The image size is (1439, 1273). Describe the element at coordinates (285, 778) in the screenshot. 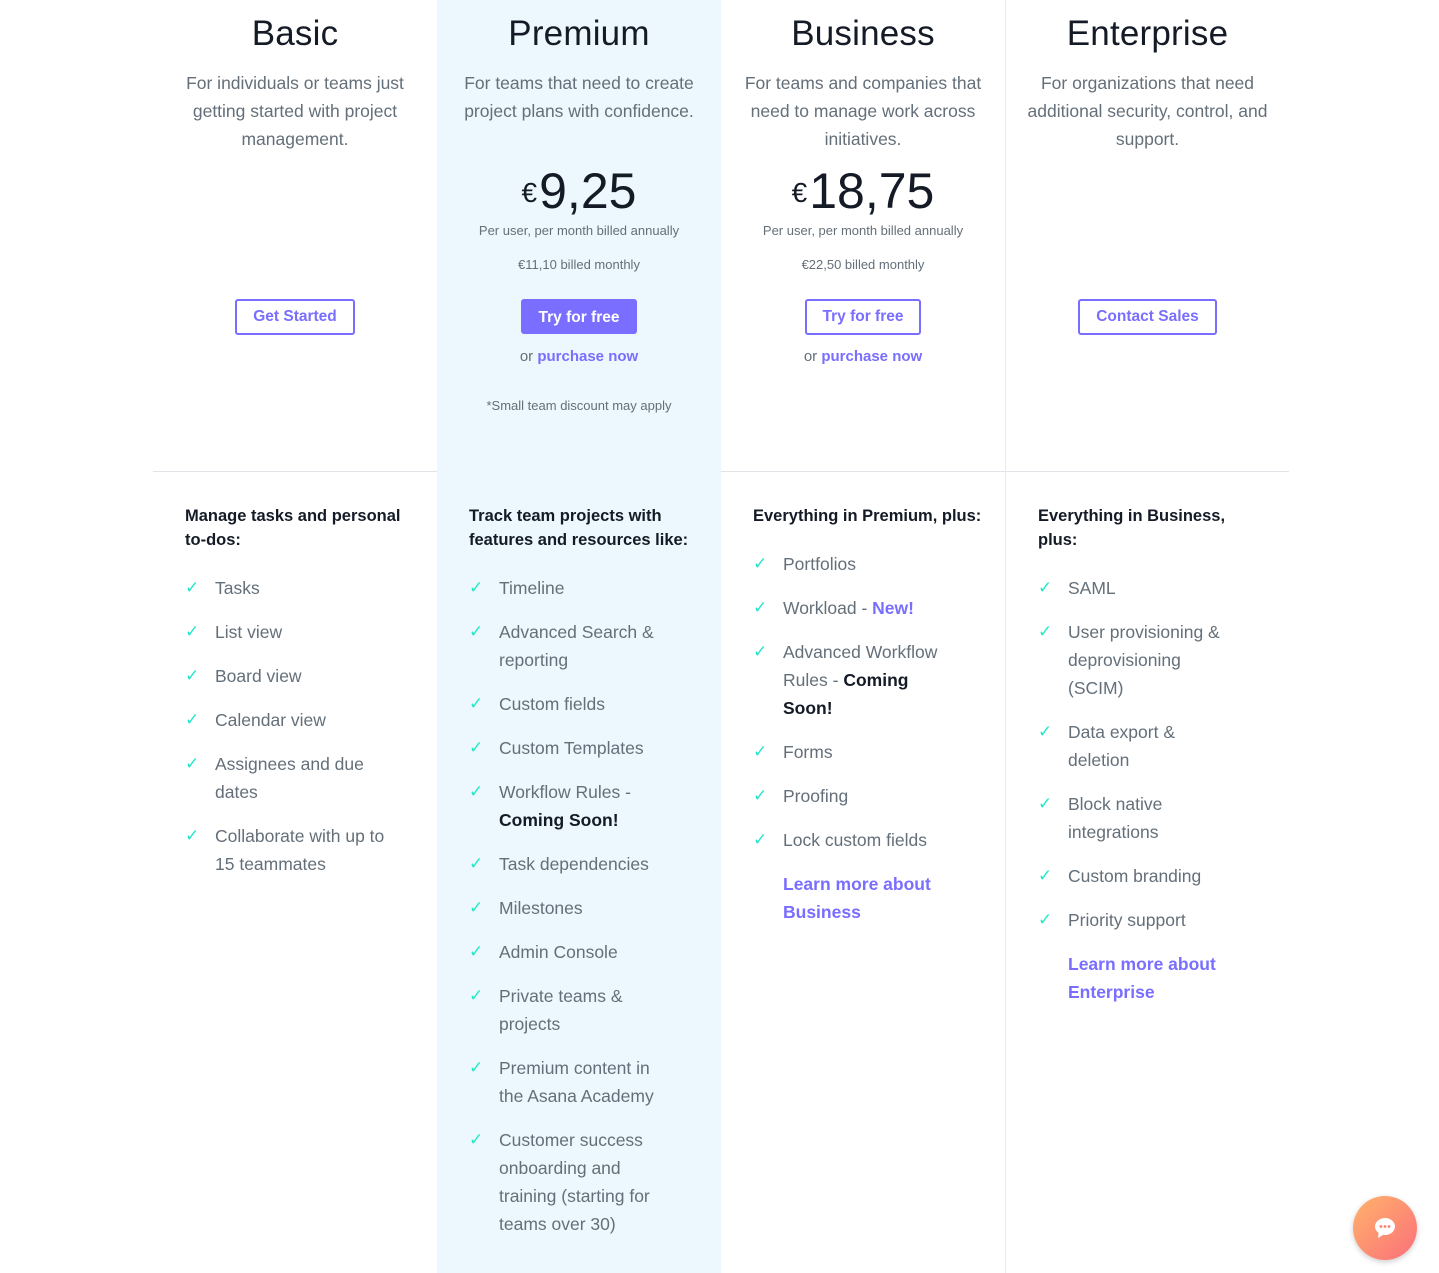

I see `feature-item: ✓ Assignees and due dates` at that location.